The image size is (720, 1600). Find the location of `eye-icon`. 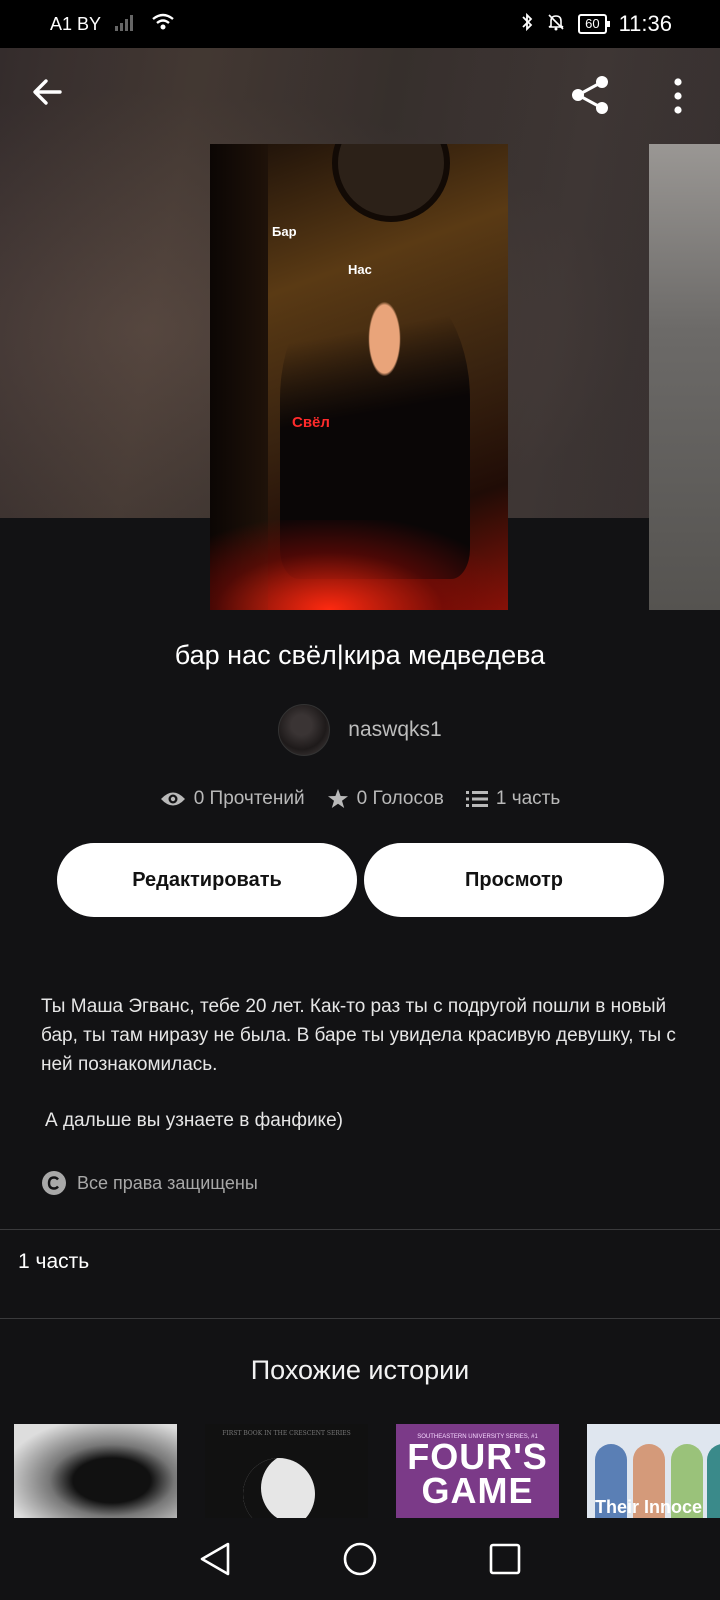

eye-icon is located at coordinates (172, 799).